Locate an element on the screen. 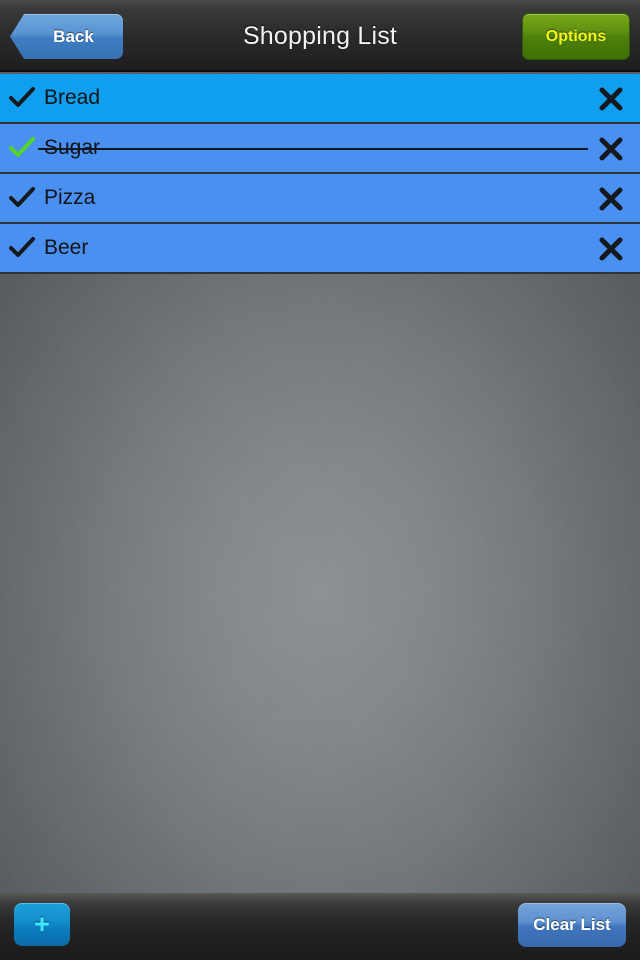  options-button-label: Options is located at coordinates (576, 36).